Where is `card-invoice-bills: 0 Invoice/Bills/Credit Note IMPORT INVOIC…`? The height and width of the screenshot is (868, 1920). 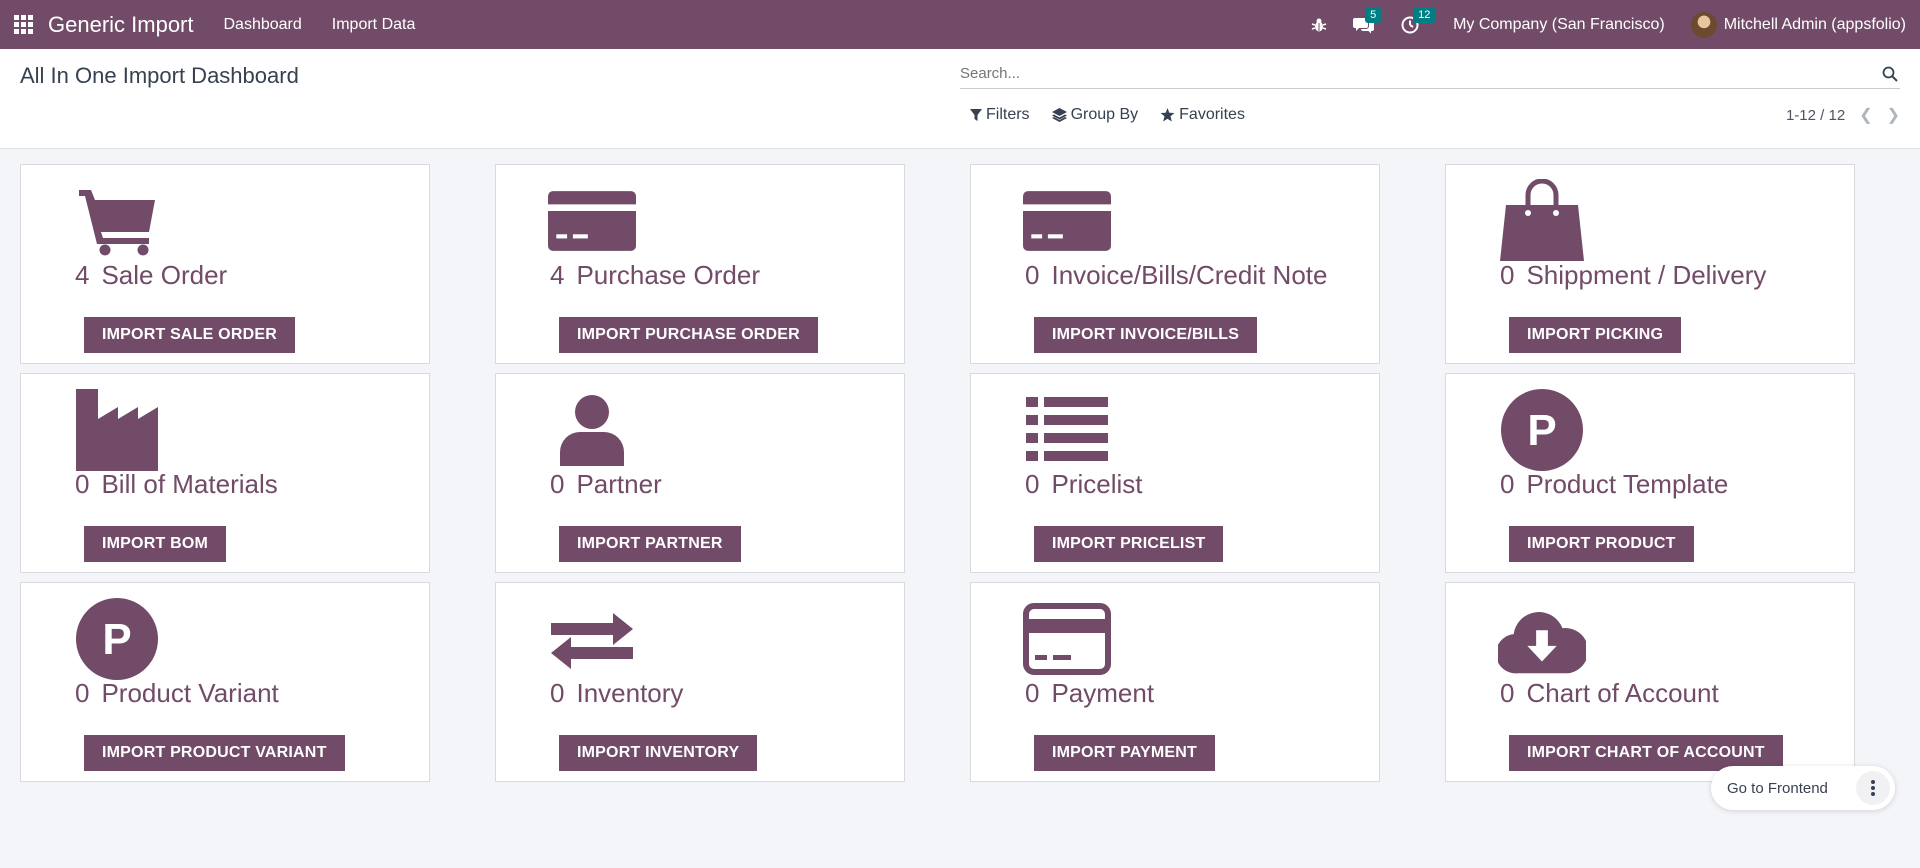
card-invoice-bills: 0 Invoice/Bills/Credit Note IMPORT INVOIC… is located at coordinates (1175, 264).